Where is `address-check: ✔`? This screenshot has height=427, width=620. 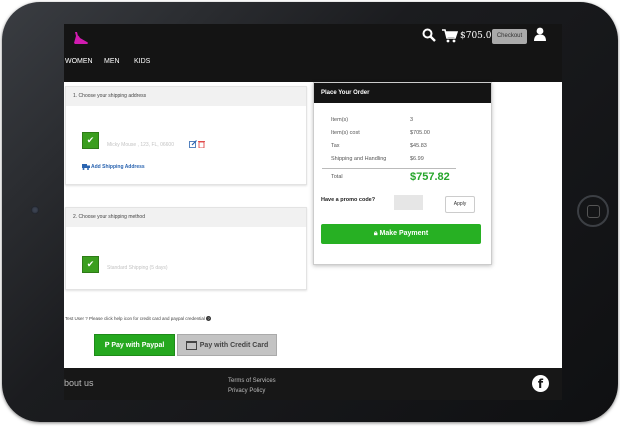
address-check: ✔ is located at coordinates (90, 140).